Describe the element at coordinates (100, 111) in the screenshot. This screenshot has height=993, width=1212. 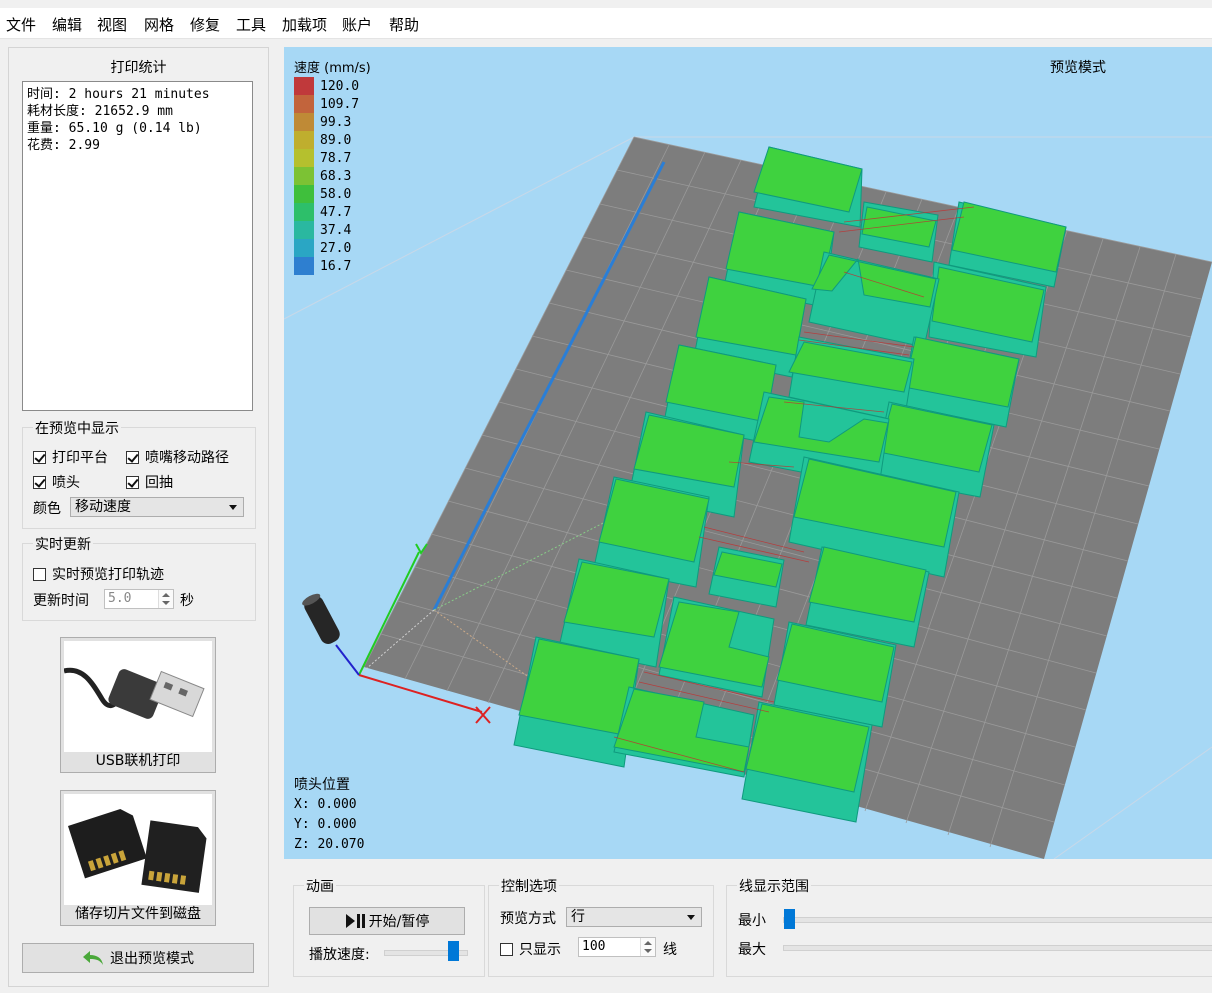
I see `stat-filament: 耗材长度: 21652.9 mm` at that location.